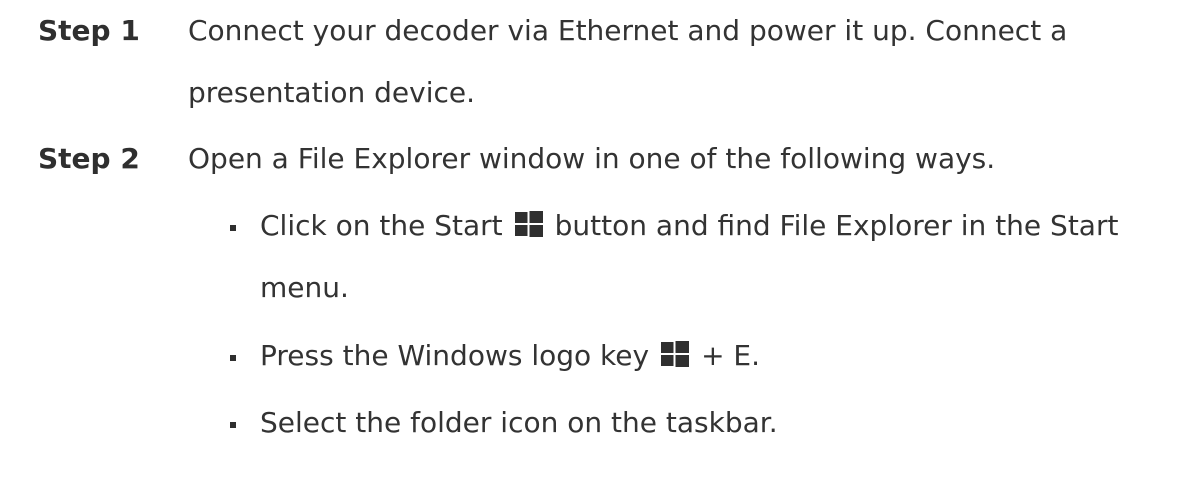 This screenshot has height=490, width=1189. What do you see at coordinates (455, 355) in the screenshot?
I see `bullet-2-text-before: Press the Windows logo key` at bounding box center [455, 355].